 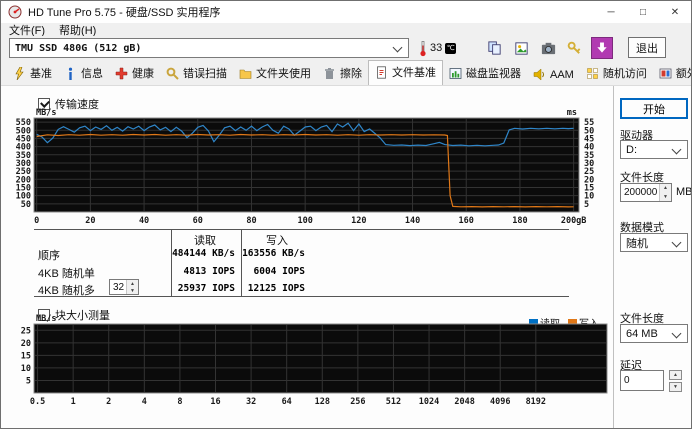 What do you see at coordinates (589, 123) in the screenshot?
I see `svg-text: 55` at bounding box center [589, 123].